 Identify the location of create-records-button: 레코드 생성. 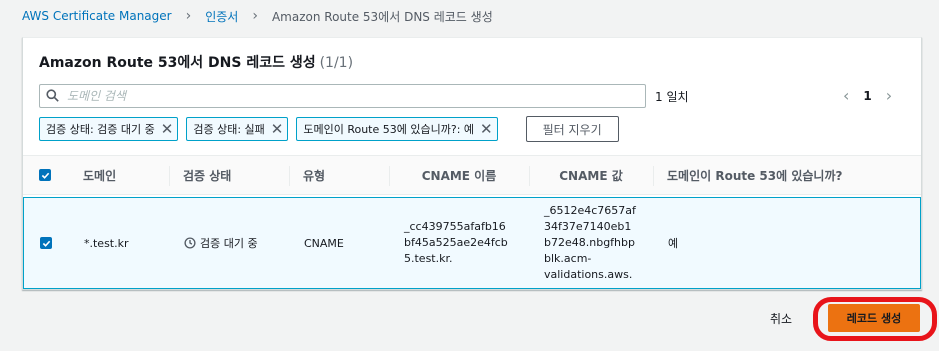
(874, 318).